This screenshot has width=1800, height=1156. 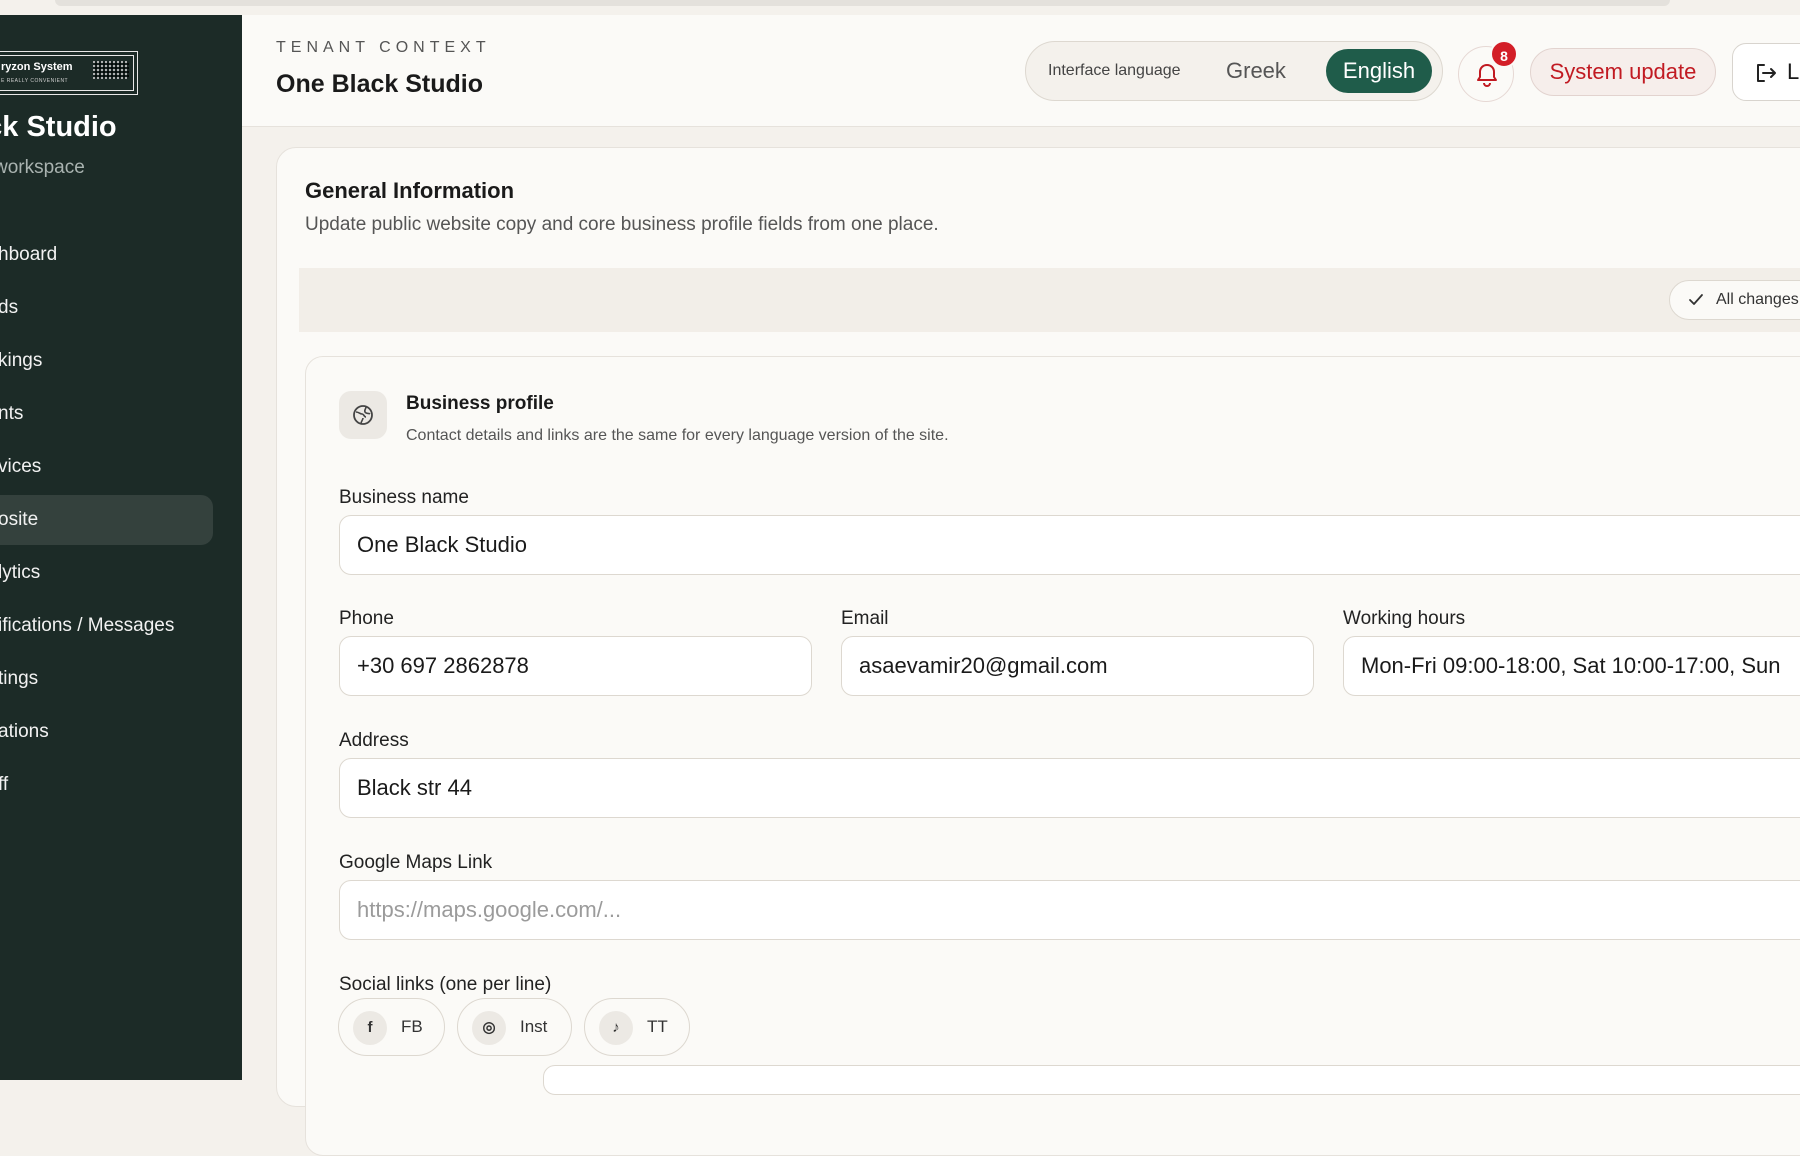 What do you see at coordinates (1487, 75) in the screenshot?
I see `bell-icon` at bounding box center [1487, 75].